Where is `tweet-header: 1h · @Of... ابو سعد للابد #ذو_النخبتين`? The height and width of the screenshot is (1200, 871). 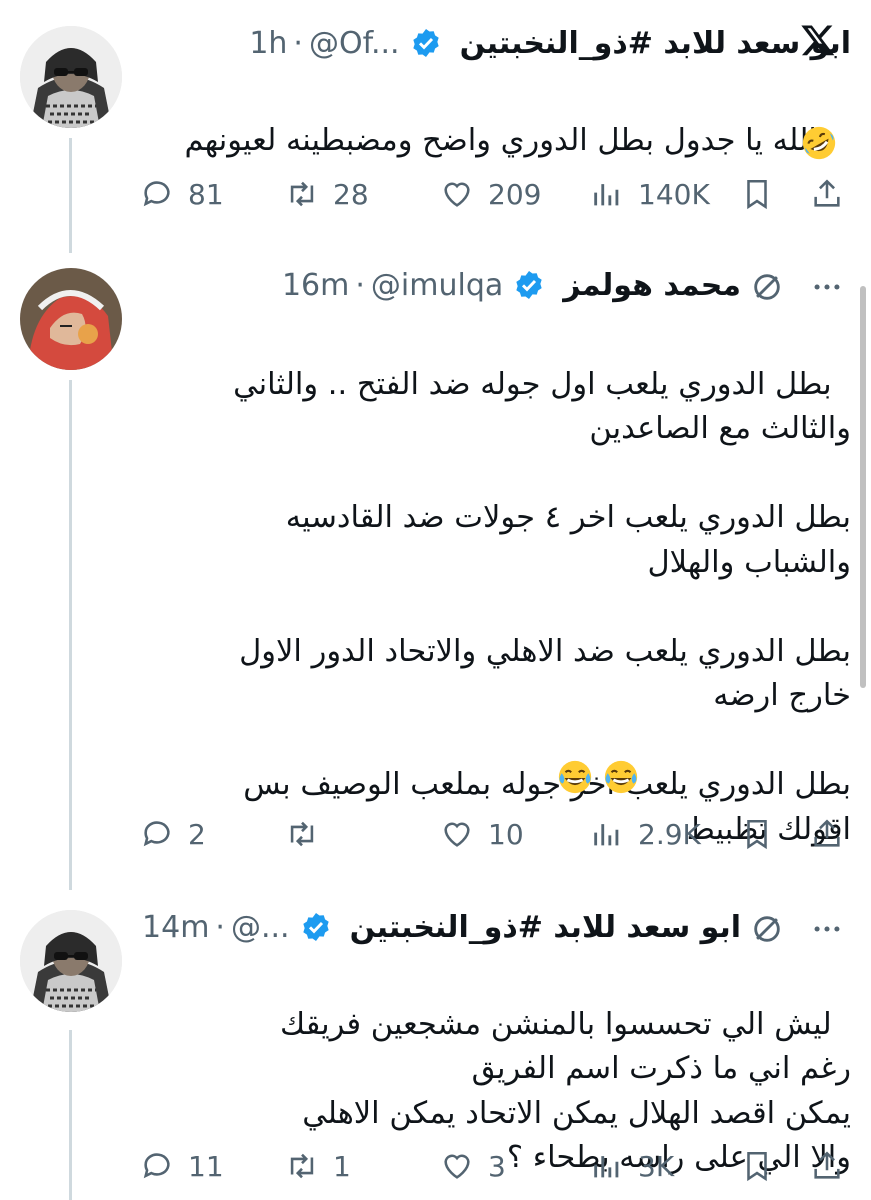
tweet-header: 1h · @Of... ابو سعد للابد #ذو_النخبتين is located at coordinates (495, 43).